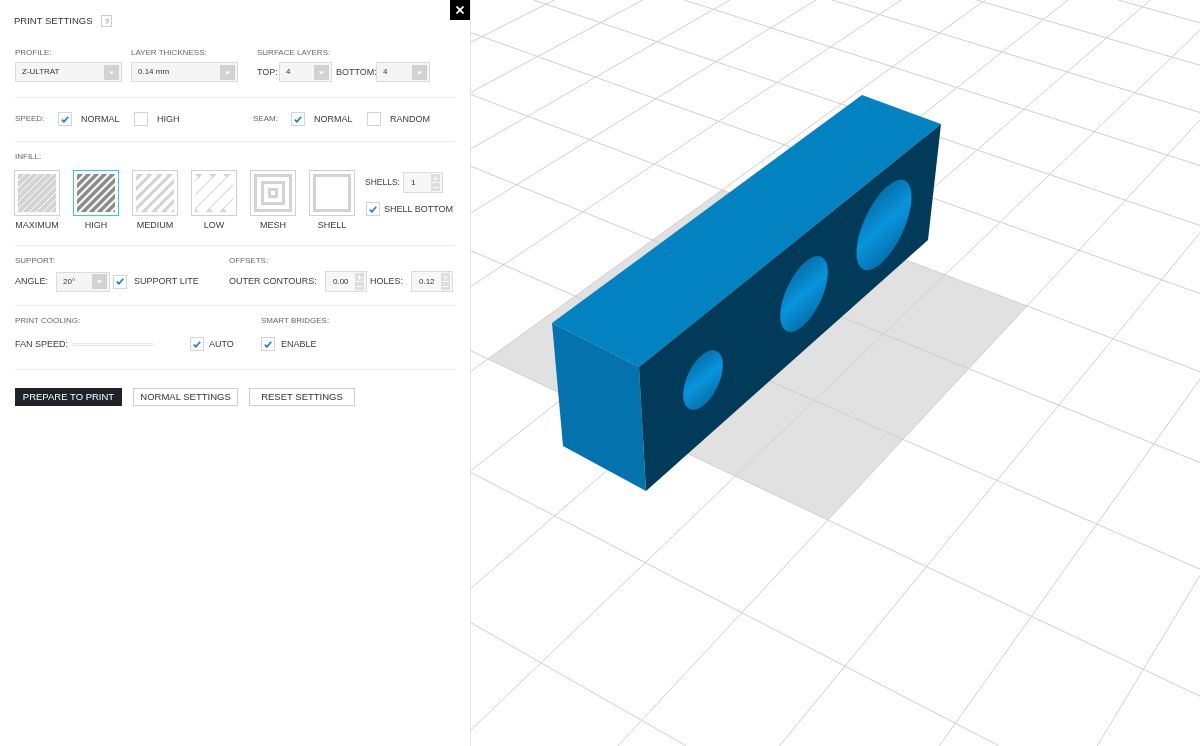 This screenshot has width=1200, height=746. Describe the element at coordinates (169, 53) in the screenshot. I see `section-label: LAYER THICKNESS:` at that location.